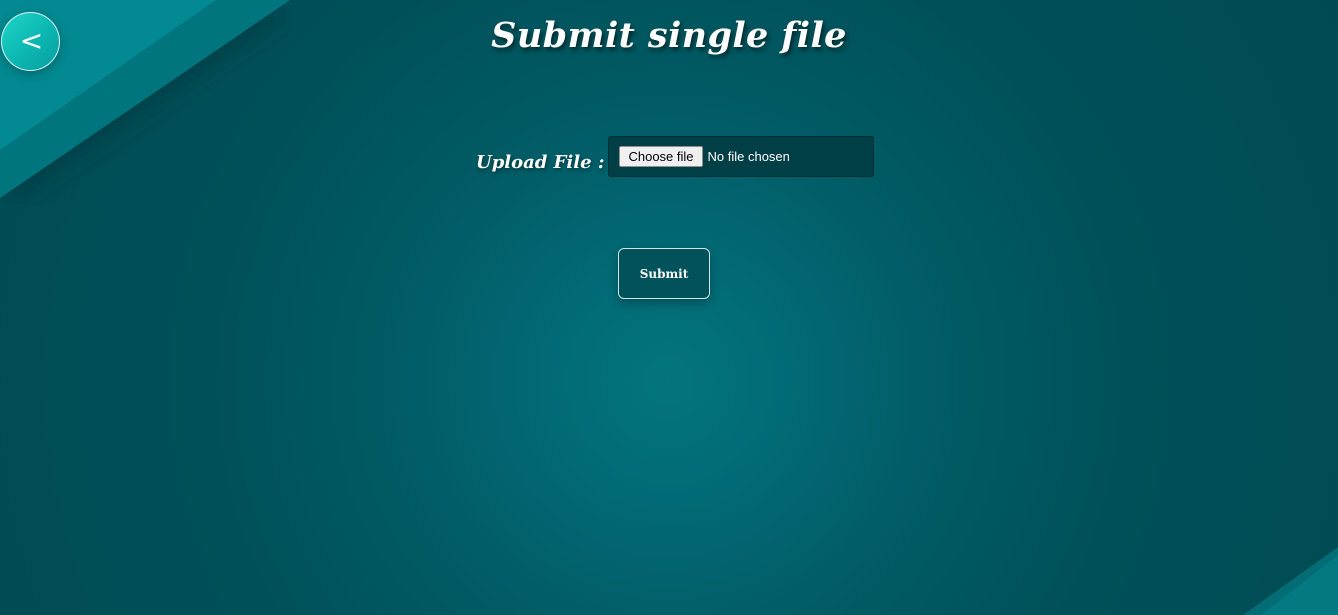  What do you see at coordinates (664, 273) in the screenshot?
I see `submit-button: Submit` at bounding box center [664, 273].